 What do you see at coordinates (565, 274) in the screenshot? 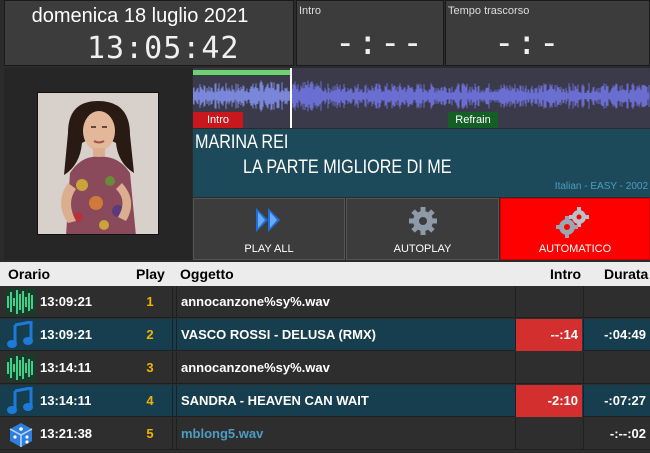
I see `header-intro: Intro` at bounding box center [565, 274].